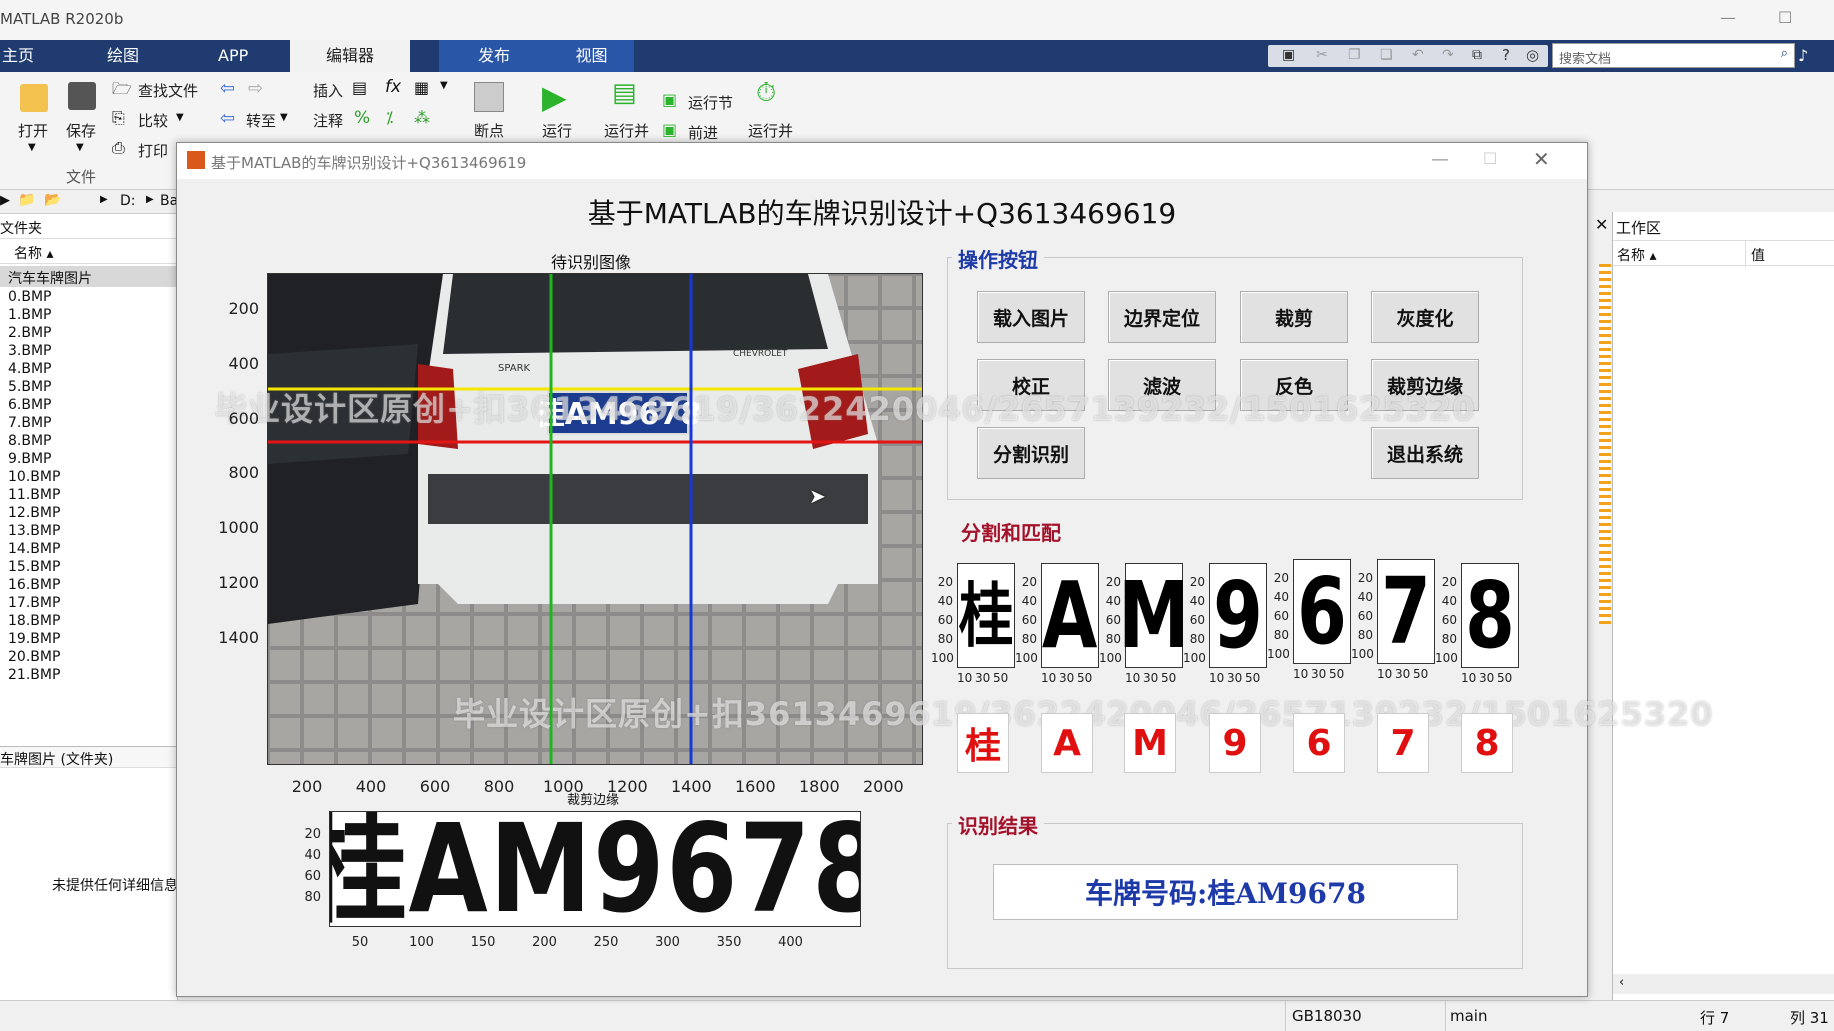 The width and height of the screenshot is (1834, 1031). Describe the element at coordinates (389, 117) in the screenshot. I see `uncomment-icon: ⁒` at that location.